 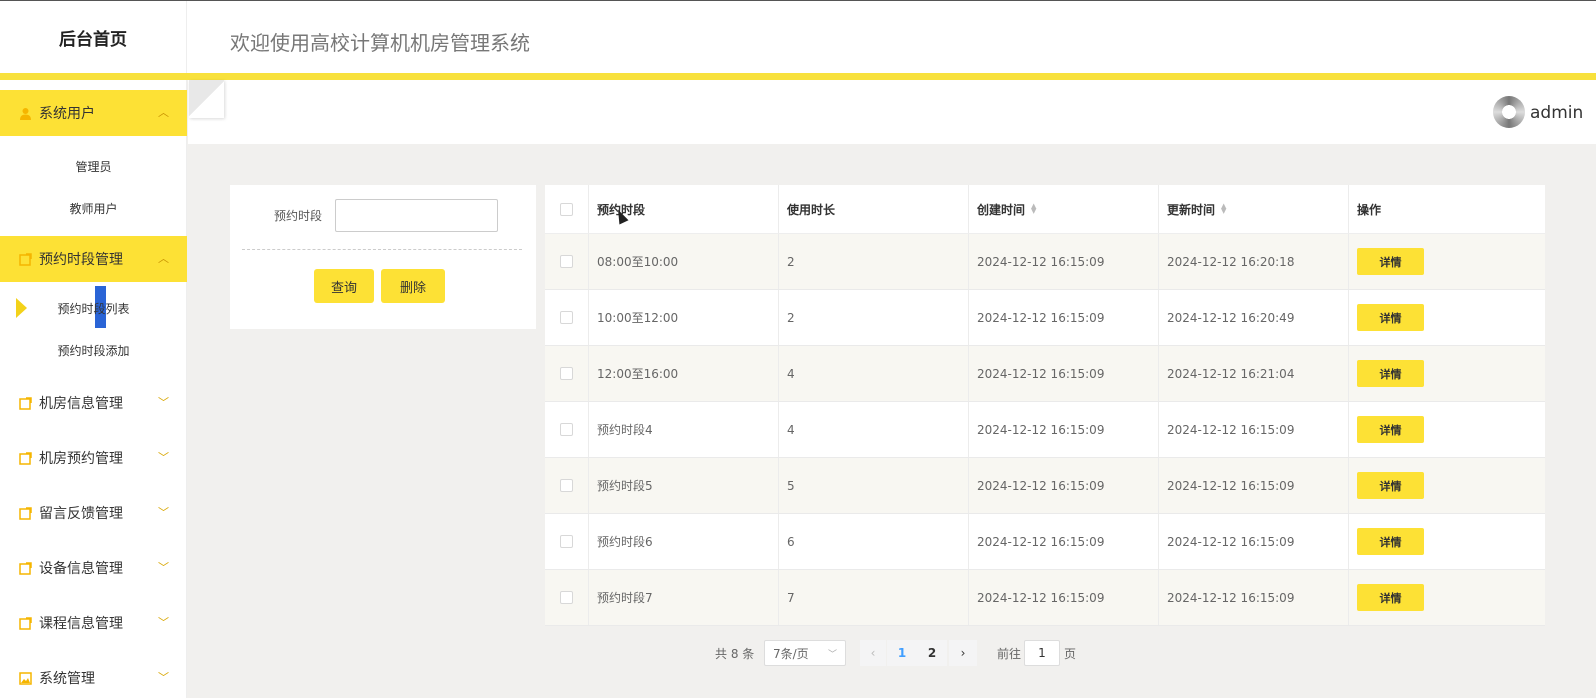 I want to click on prev-page-button: ‹, so click(x=873, y=653).